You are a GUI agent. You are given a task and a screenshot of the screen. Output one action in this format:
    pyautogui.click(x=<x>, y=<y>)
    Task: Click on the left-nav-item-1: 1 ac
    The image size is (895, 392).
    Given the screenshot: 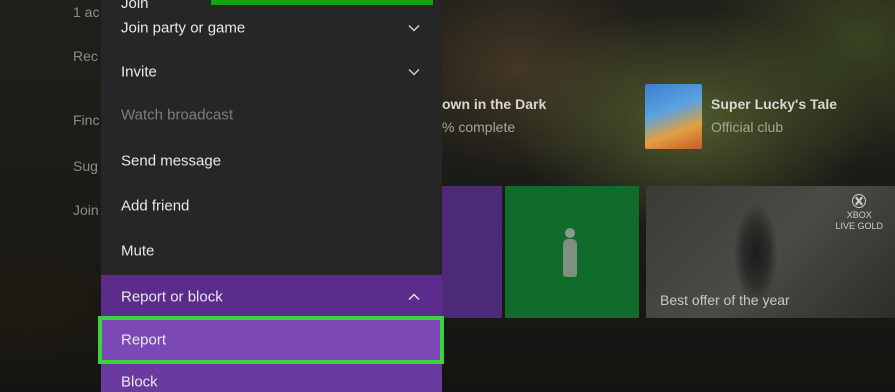 What is the action you would take?
    pyautogui.click(x=86, y=12)
    